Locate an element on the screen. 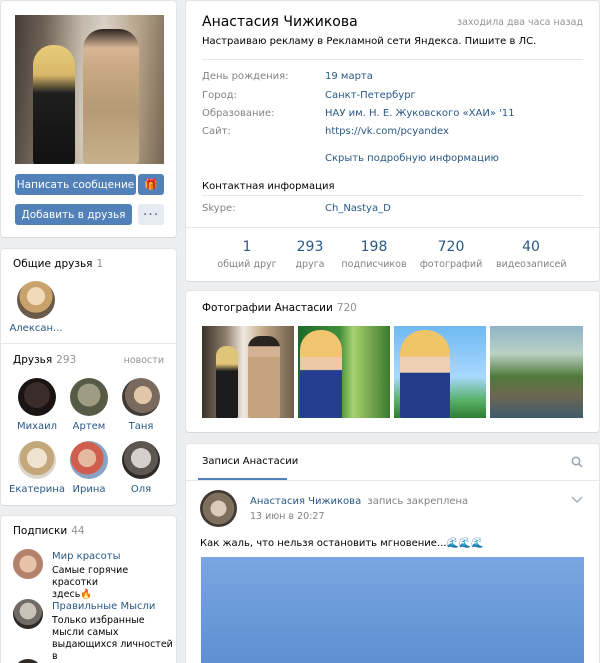  friend-name: Таня is located at coordinates (141, 426).